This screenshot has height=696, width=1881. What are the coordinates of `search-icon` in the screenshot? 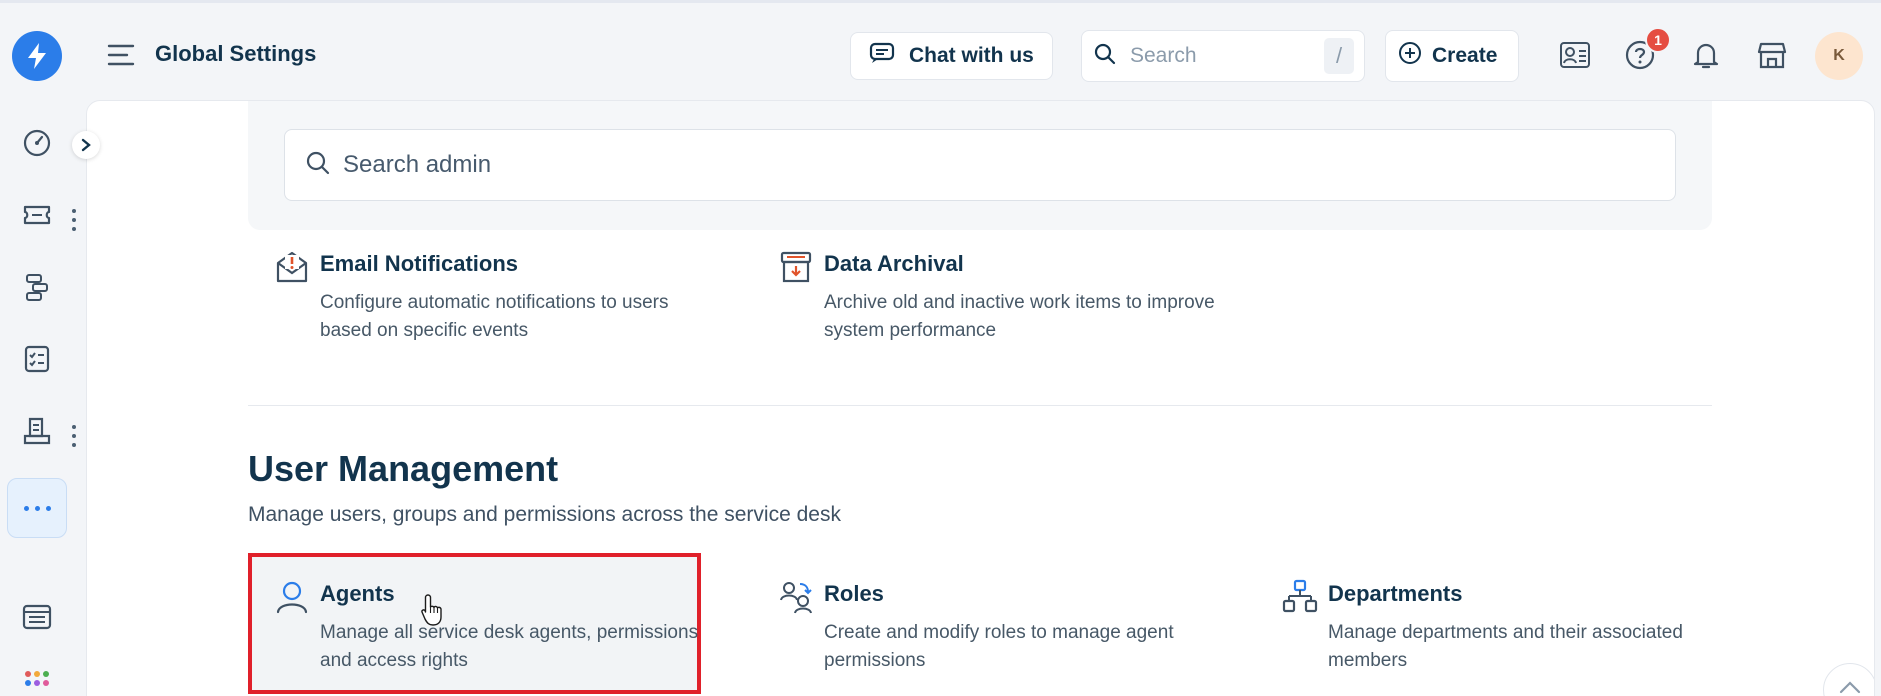 It's located at (1105, 56).